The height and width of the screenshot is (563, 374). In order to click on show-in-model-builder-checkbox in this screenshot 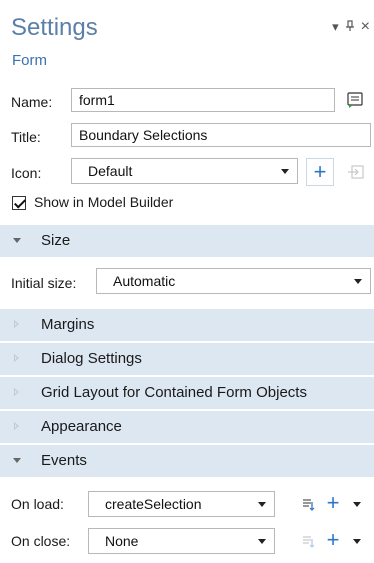, I will do `click(19, 203)`.